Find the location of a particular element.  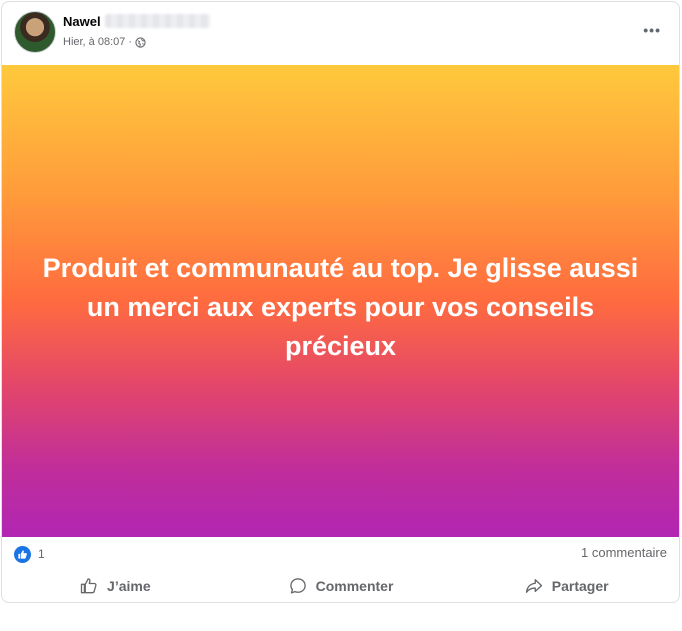

share-button: Partager is located at coordinates (566, 585).